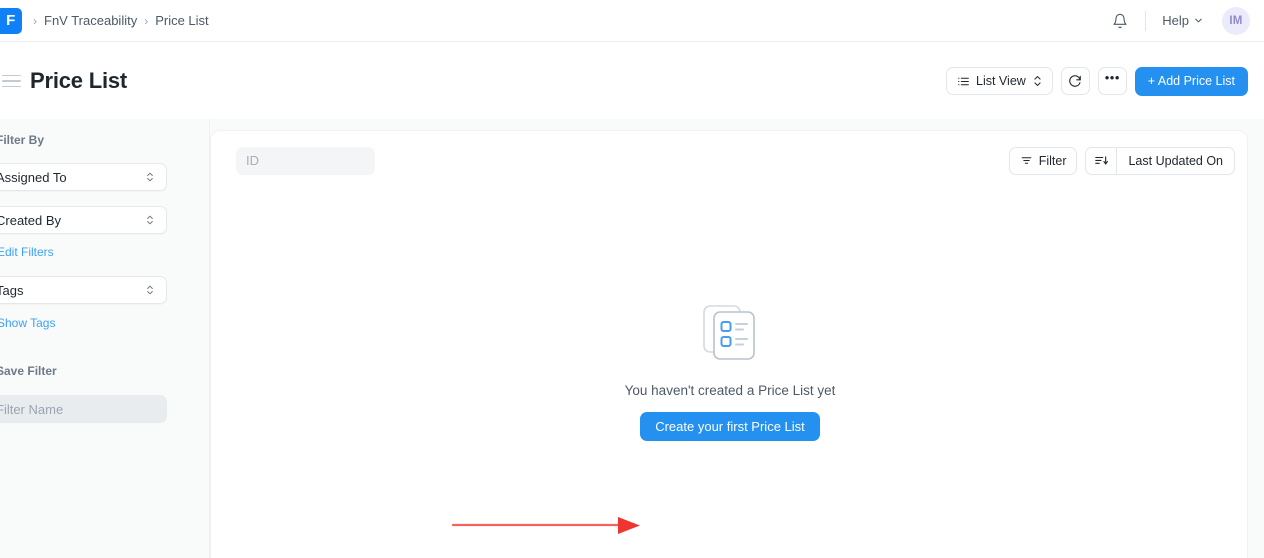 This screenshot has width=1264, height=558. I want to click on more-options-button: •••, so click(1112, 81).